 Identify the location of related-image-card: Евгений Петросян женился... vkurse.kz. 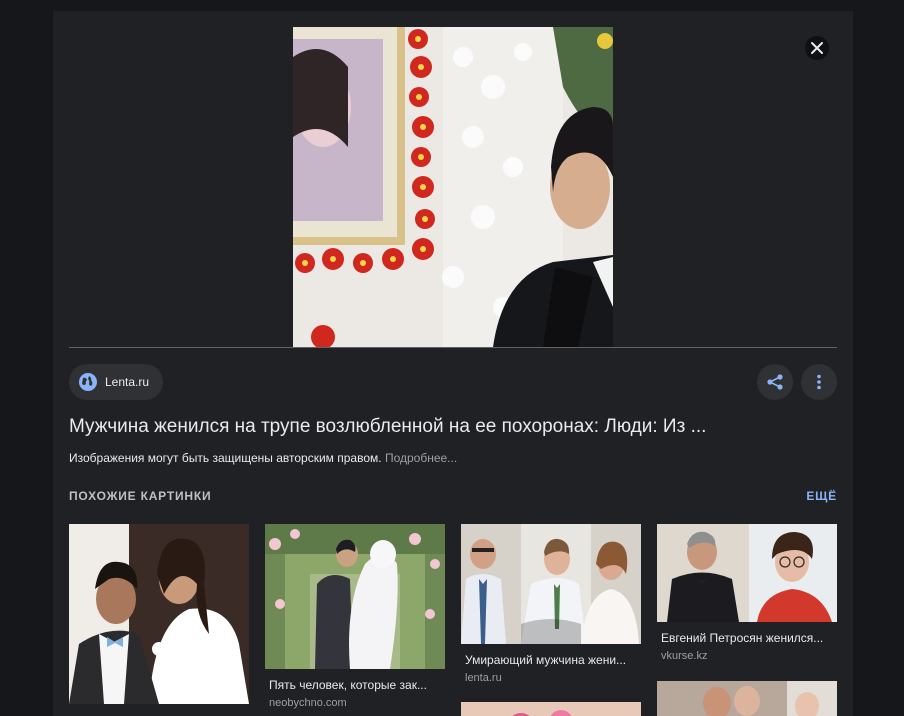
(747, 593).